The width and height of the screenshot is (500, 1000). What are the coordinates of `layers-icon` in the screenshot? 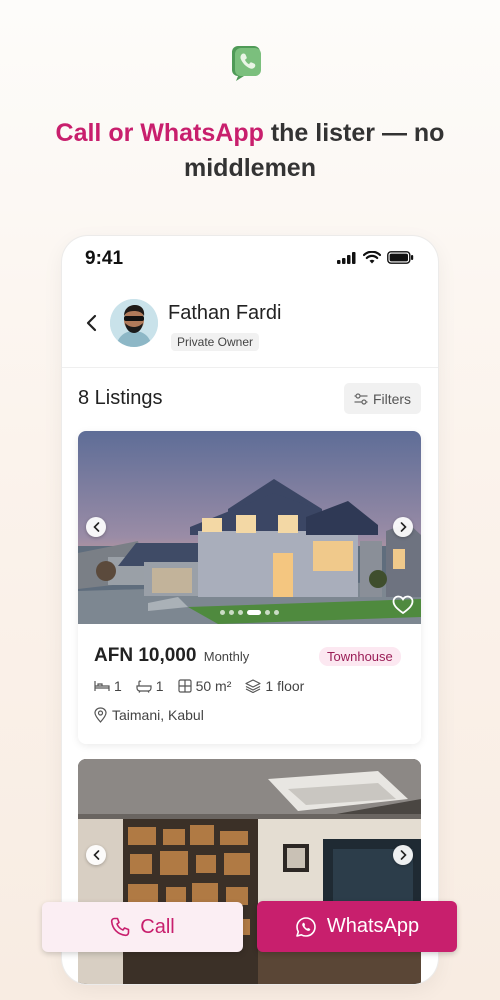 It's located at (253, 686).